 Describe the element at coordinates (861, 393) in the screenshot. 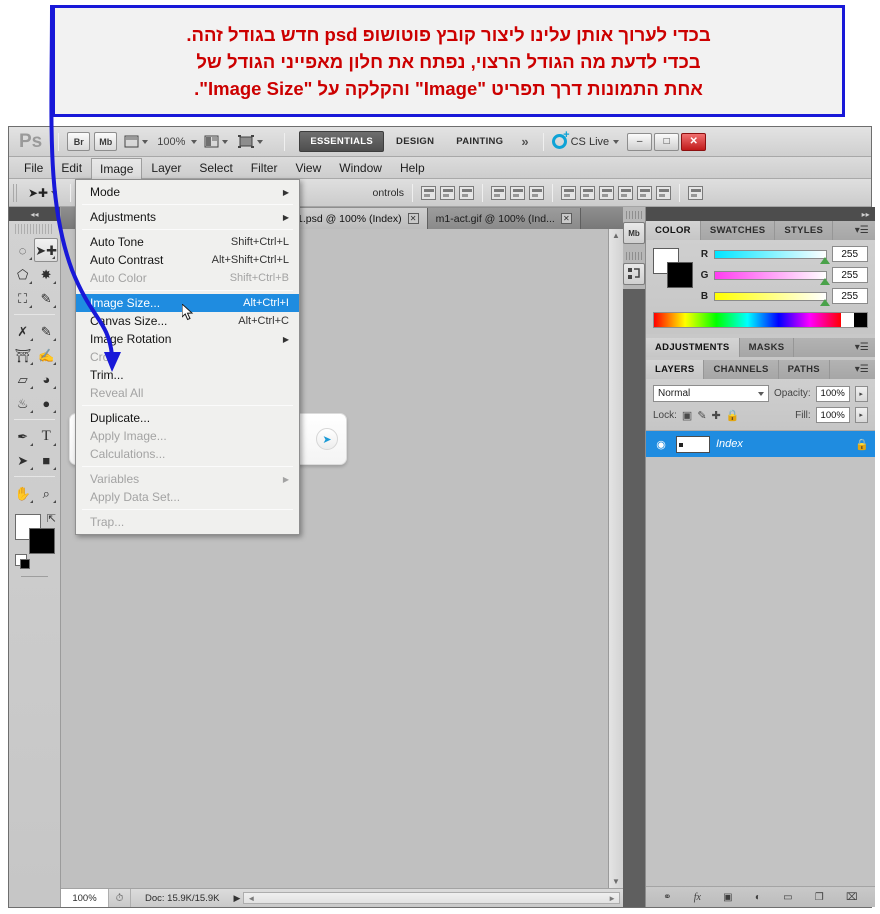

I see `opacity-stepper: ▸` at that location.